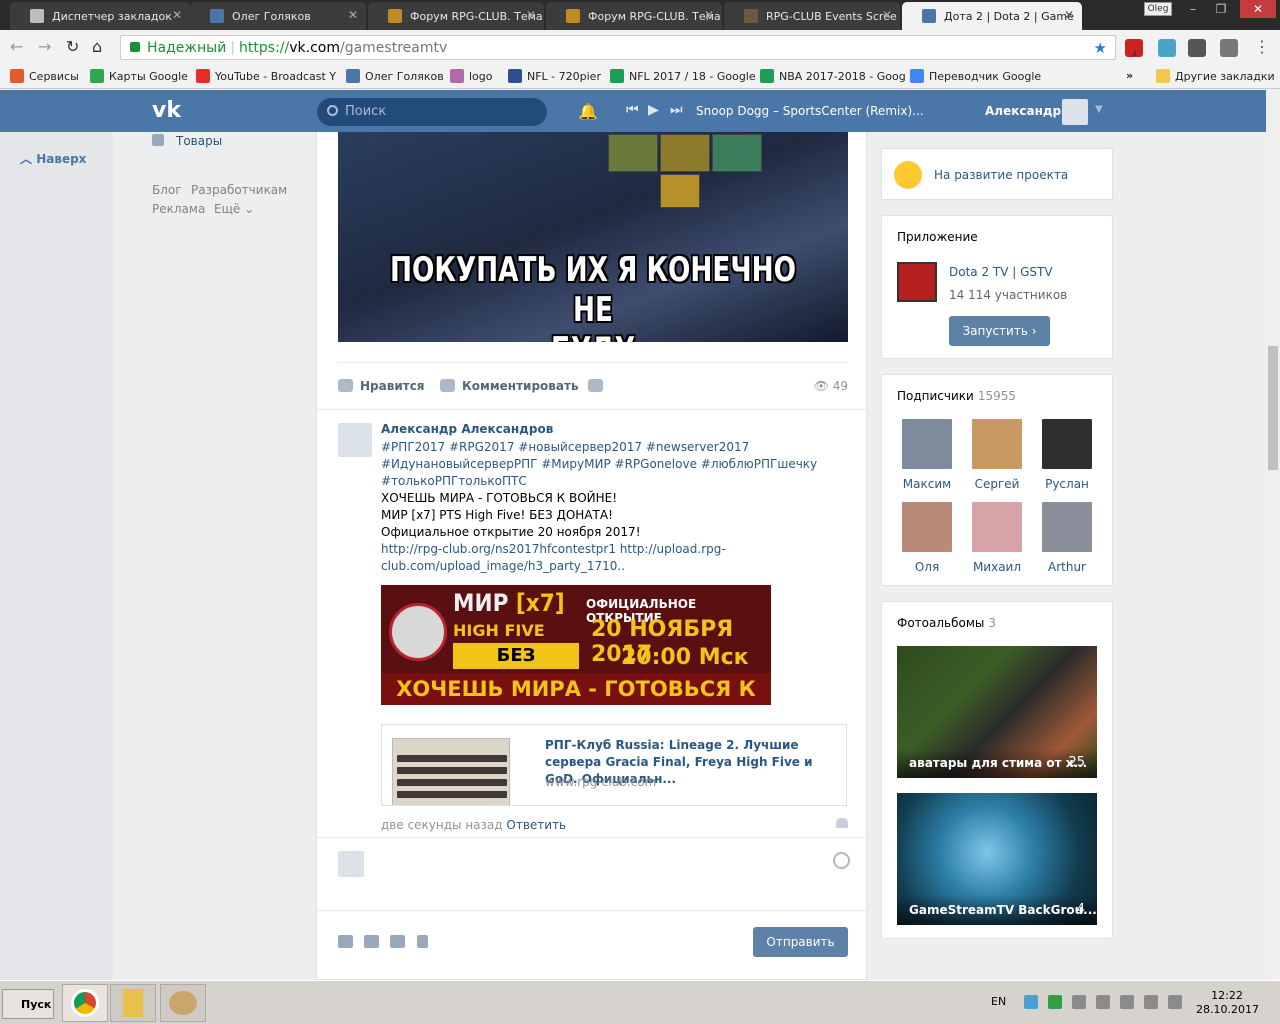 This screenshot has width=1280, height=1024. Describe the element at coordinates (992, 16) in the screenshot. I see `tab-vk-active: Дота 2 | Dota 2 | Game ✕` at that location.